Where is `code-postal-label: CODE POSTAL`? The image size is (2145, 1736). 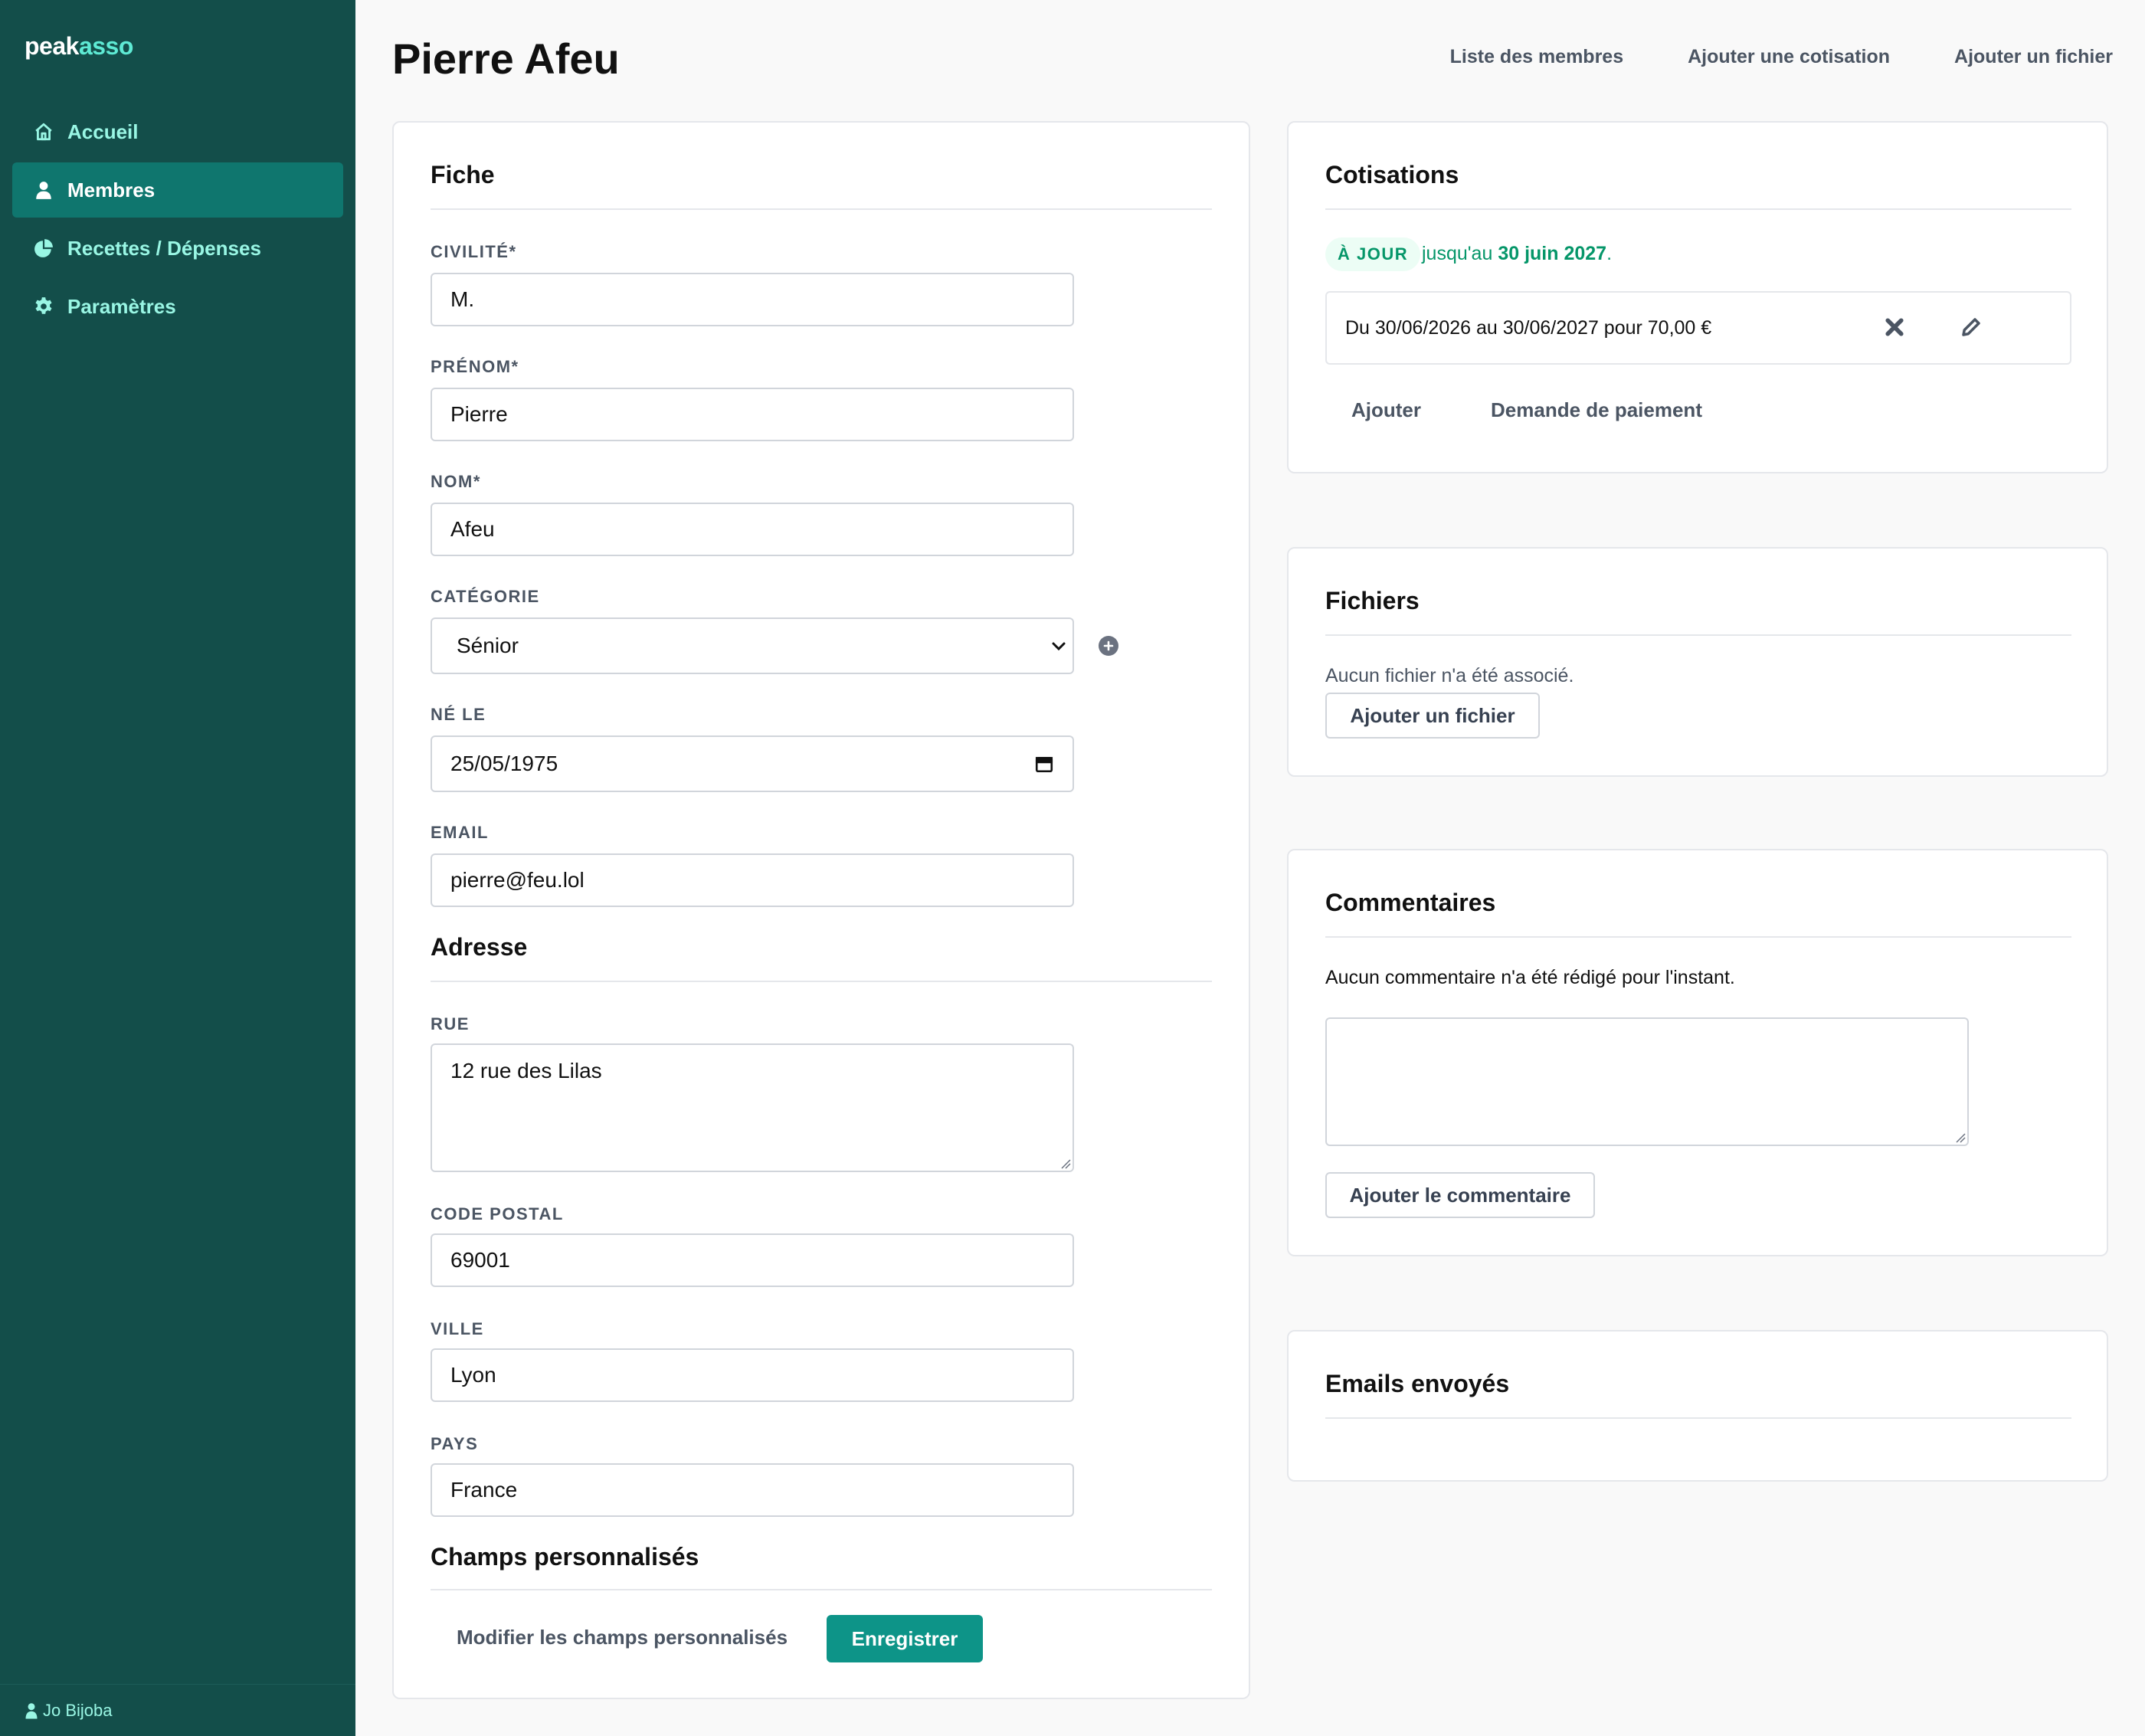
code-postal-label: CODE POSTAL is located at coordinates (498, 1213).